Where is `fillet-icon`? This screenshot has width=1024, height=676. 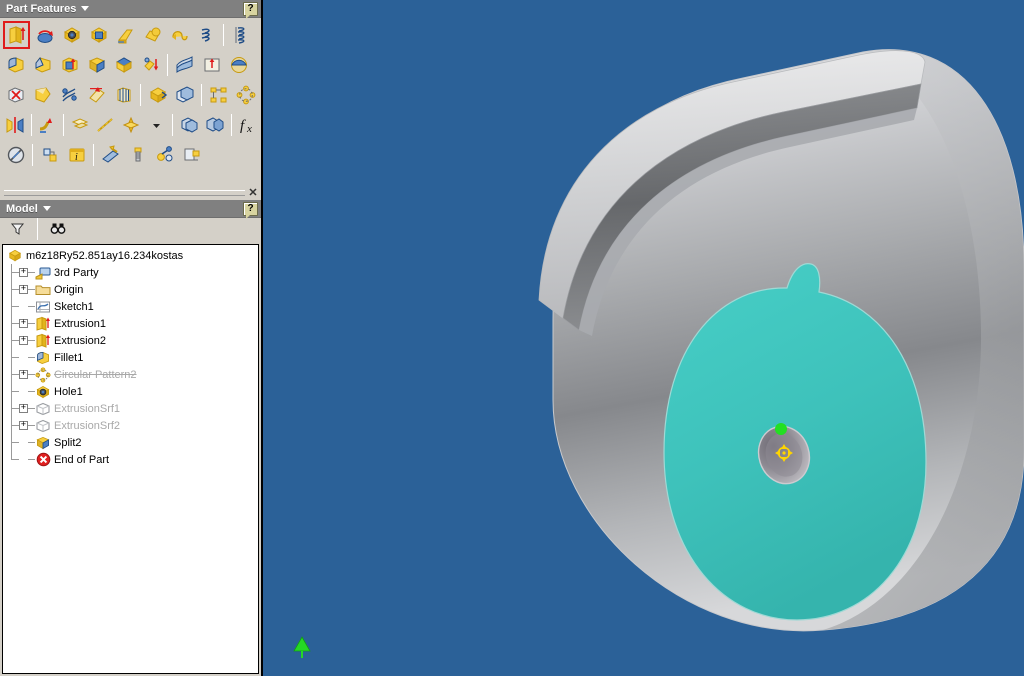 fillet-icon is located at coordinates (15, 65).